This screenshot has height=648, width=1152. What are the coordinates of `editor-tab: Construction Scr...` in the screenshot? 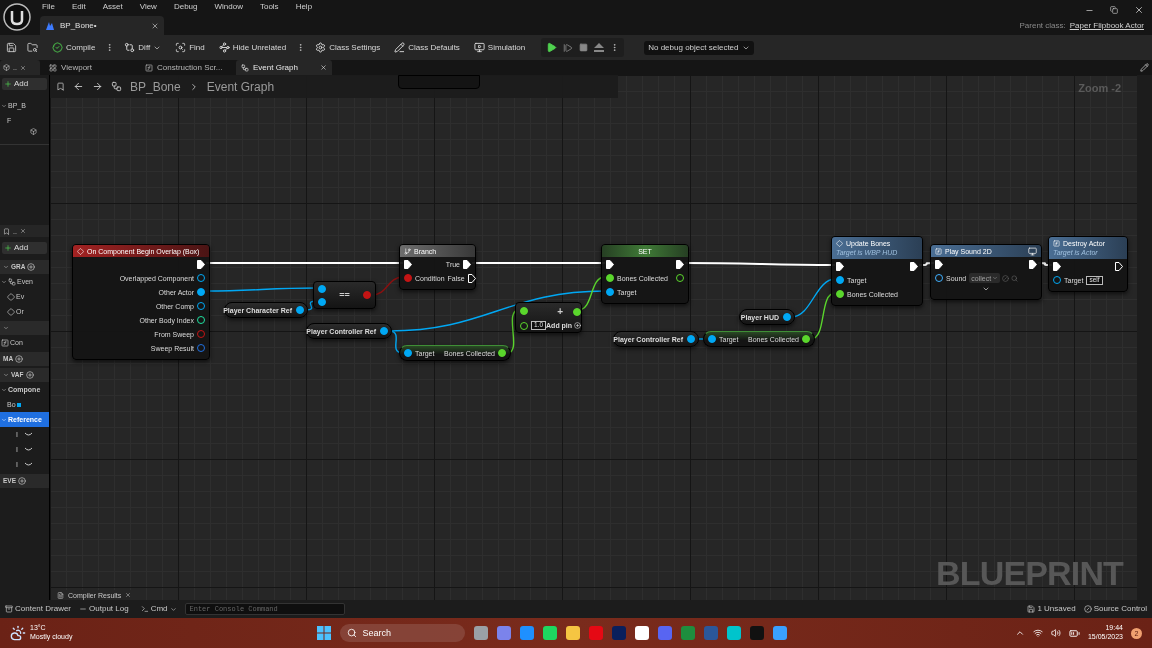 It's located at (188, 67).